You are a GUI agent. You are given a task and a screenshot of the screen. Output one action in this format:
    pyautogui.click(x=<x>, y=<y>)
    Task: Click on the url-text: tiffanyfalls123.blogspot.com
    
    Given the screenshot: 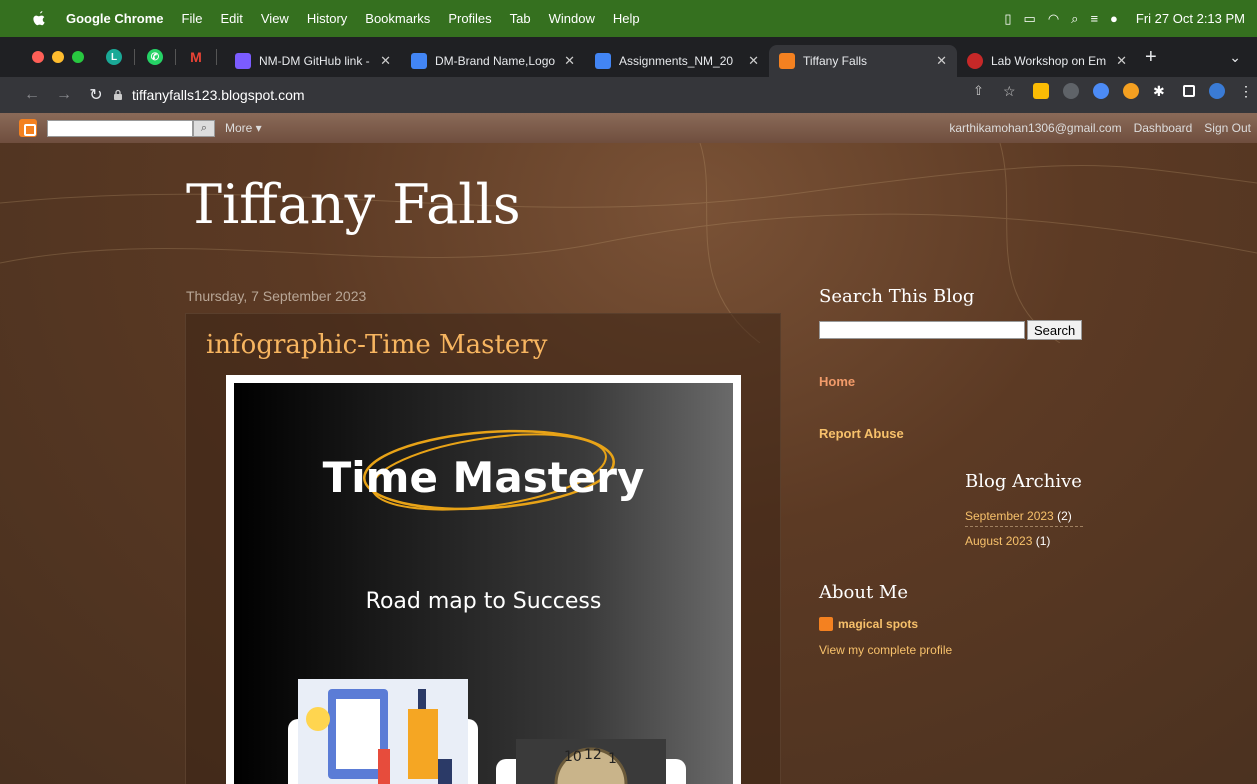 What is the action you would take?
    pyautogui.click(x=218, y=95)
    